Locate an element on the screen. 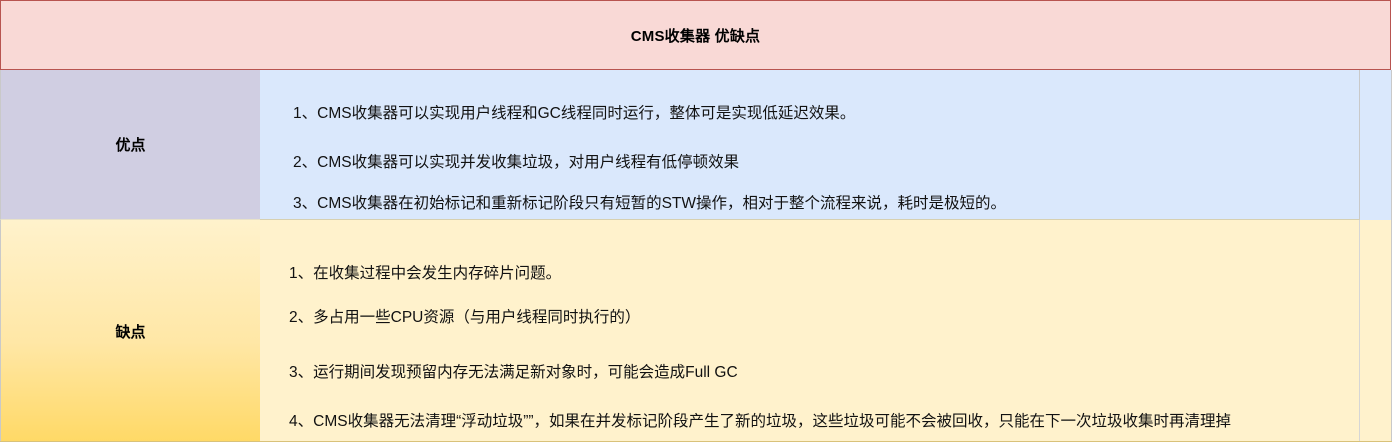  table-title: CMS收集器 优缺点 is located at coordinates (695, 36).